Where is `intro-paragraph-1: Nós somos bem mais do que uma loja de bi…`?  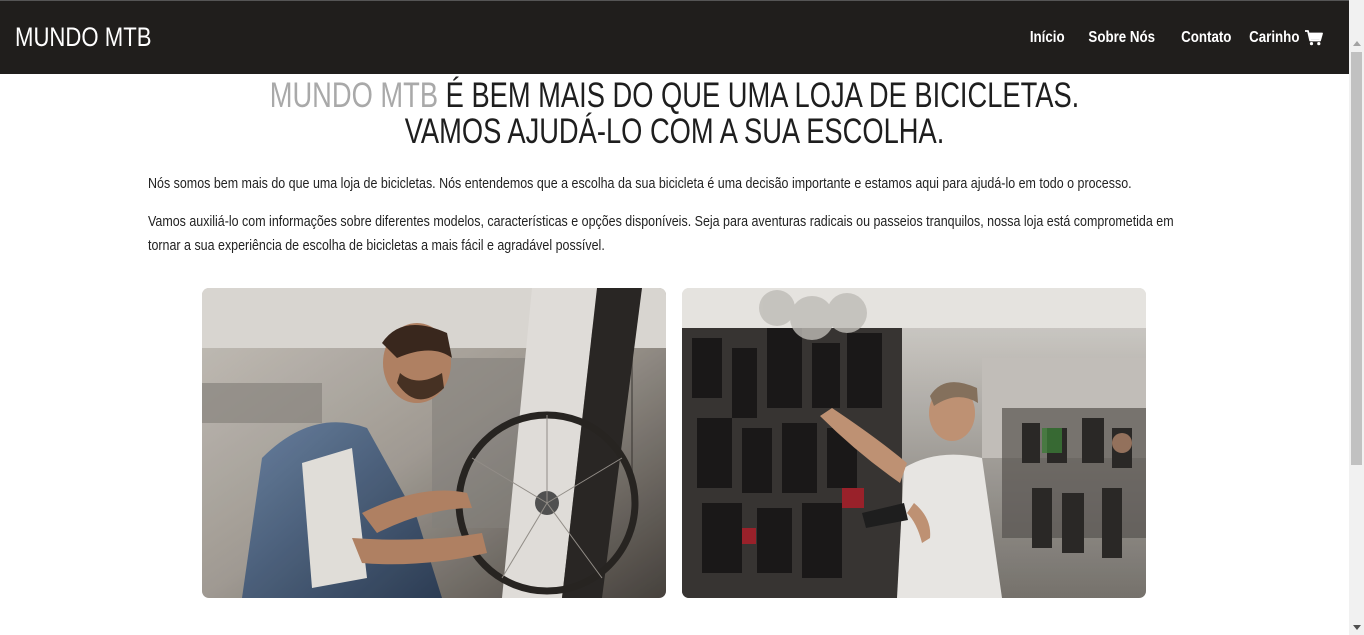
intro-paragraph-1: Nós somos bem mais do que uma loja de bi… is located at coordinates (640, 184).